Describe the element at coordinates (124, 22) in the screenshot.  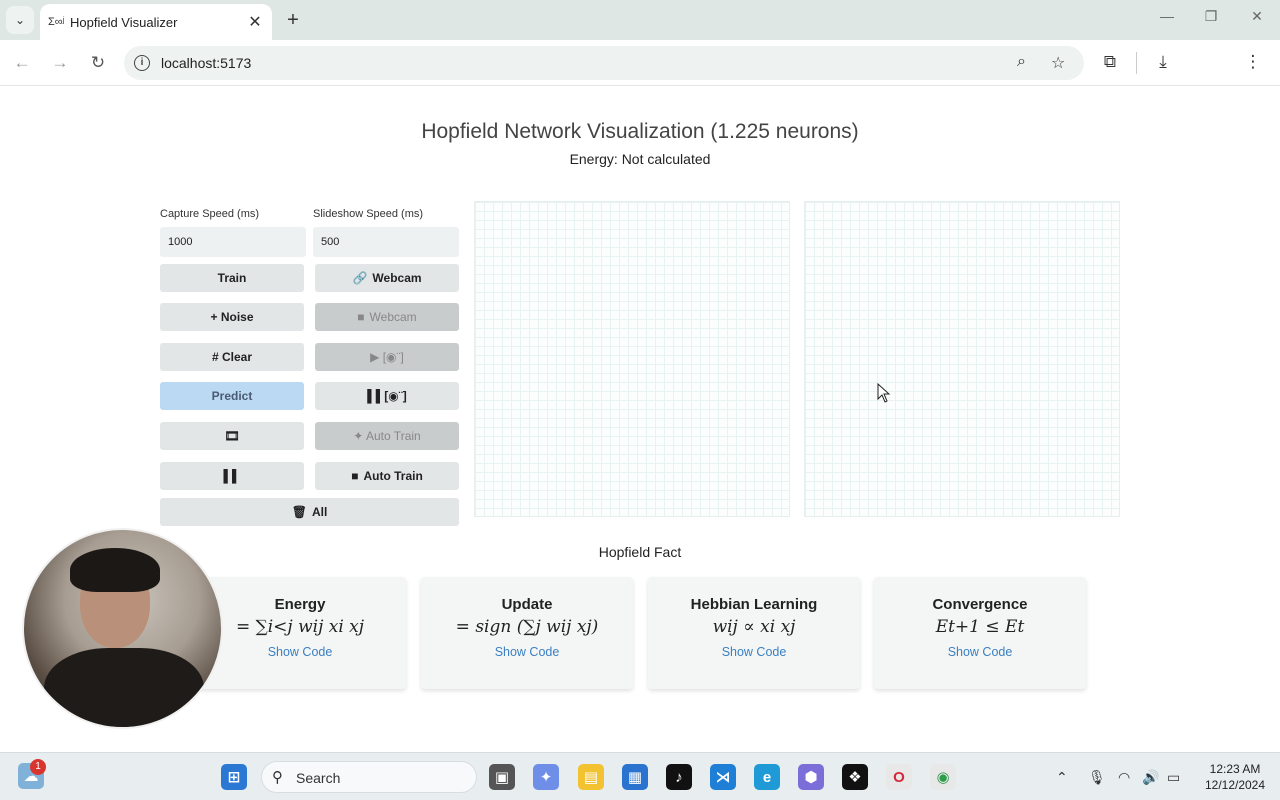
I see `tab-title: Hopfield Visualizer` at that location.